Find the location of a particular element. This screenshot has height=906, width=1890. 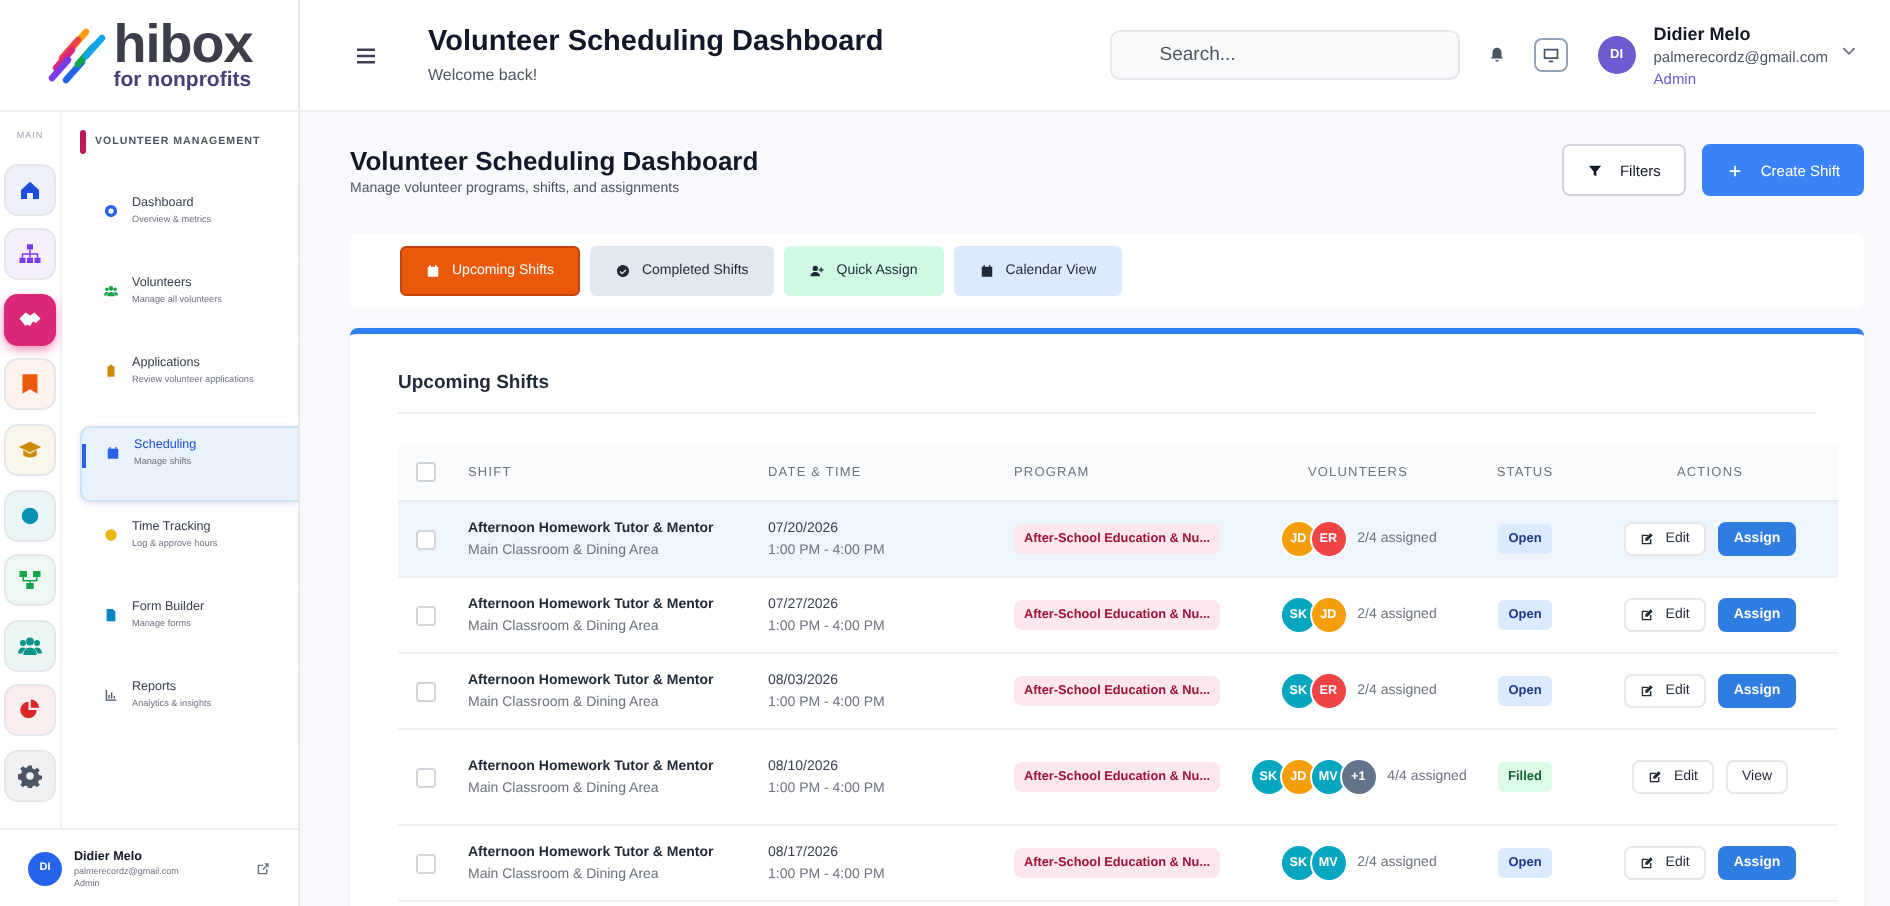

logo-text: hibox is located at coordinates (183, 45).